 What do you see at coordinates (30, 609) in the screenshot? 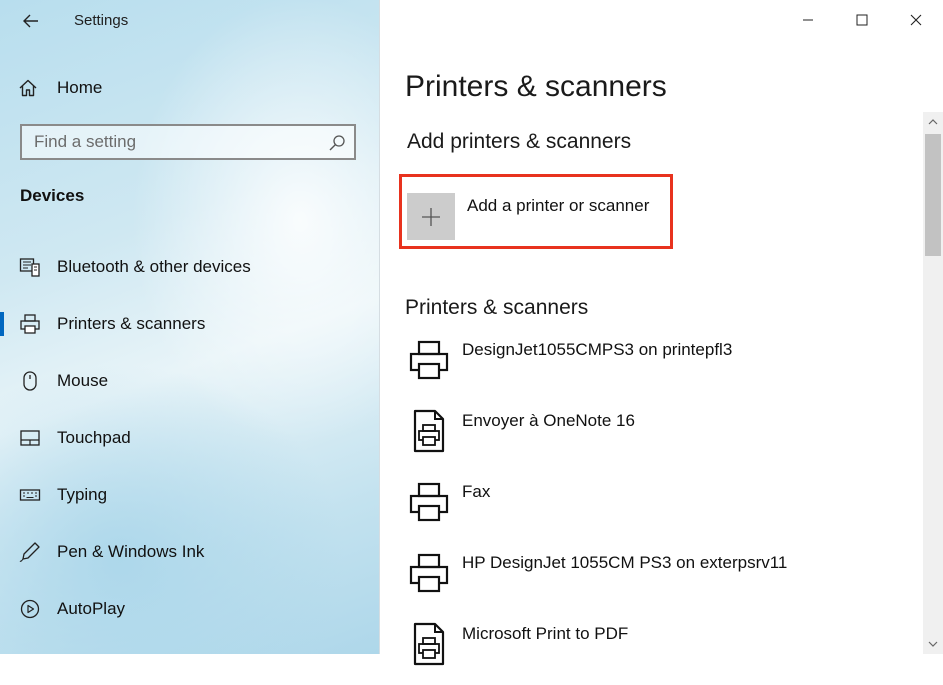
I see `autoplay-icon` at bounding box center [30, 609].